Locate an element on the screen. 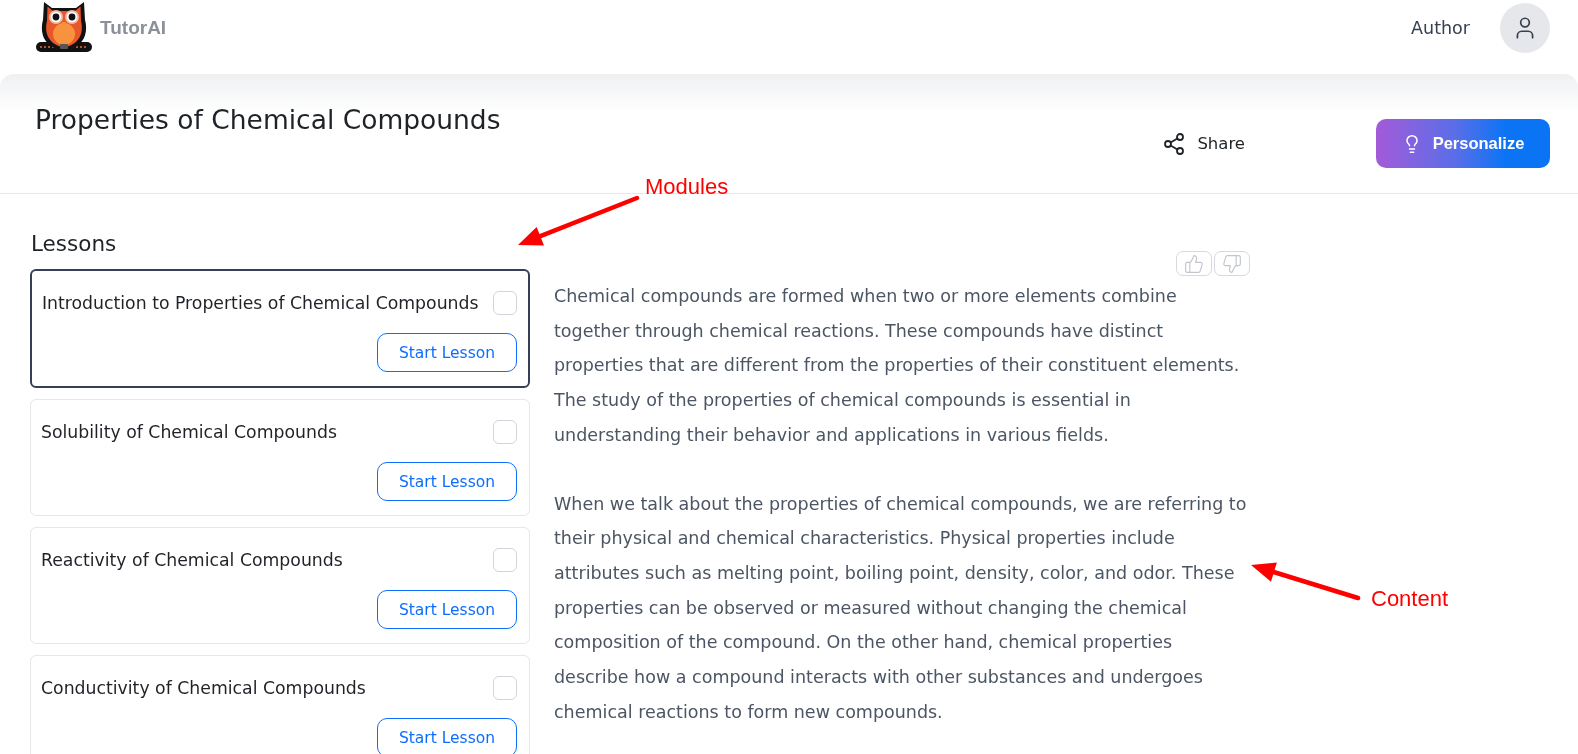  content-paragraph: Chemical compounds are formed when two or more elements combine together through chemical reactions. These compounds have distinct properties that are different from the properties of their constituent elements. The study of the properties of chemical compounds is essential in understanding their behavior and applications in various fields. is located at coordinates (897, 366).